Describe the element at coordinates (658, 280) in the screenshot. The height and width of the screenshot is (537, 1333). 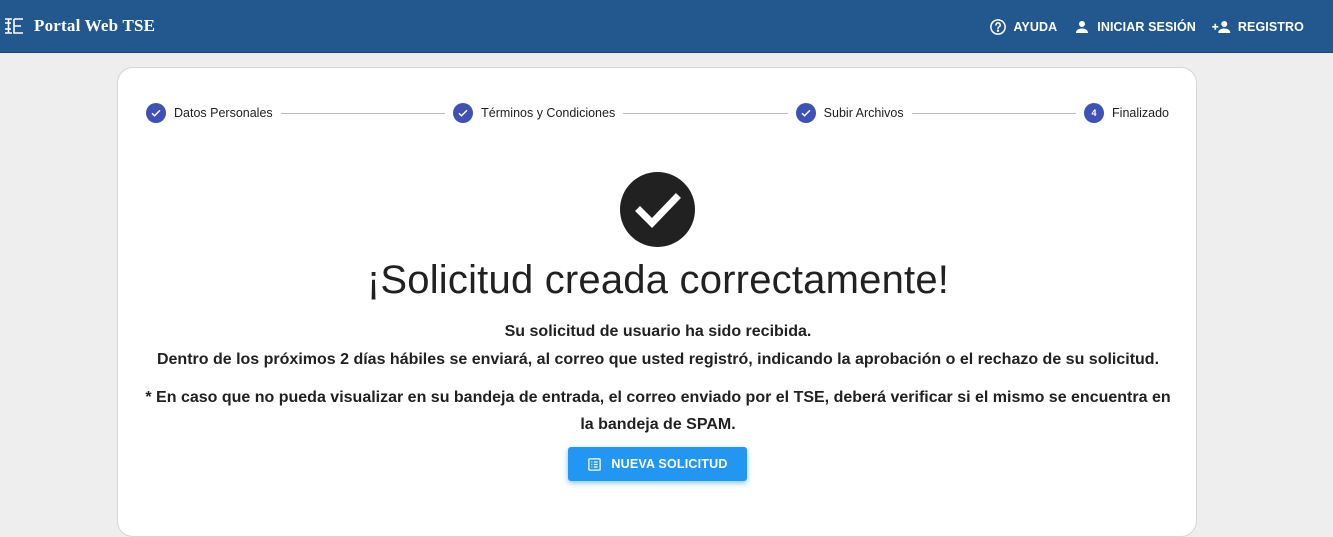
I see `success-headline: ¡Solicitud creada correctamente!` at that location.